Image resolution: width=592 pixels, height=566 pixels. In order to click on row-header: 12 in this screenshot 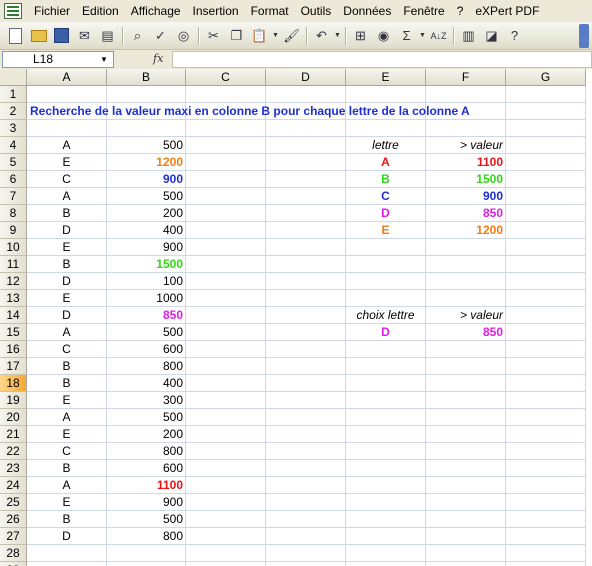, I will do `click(13, 281)`.